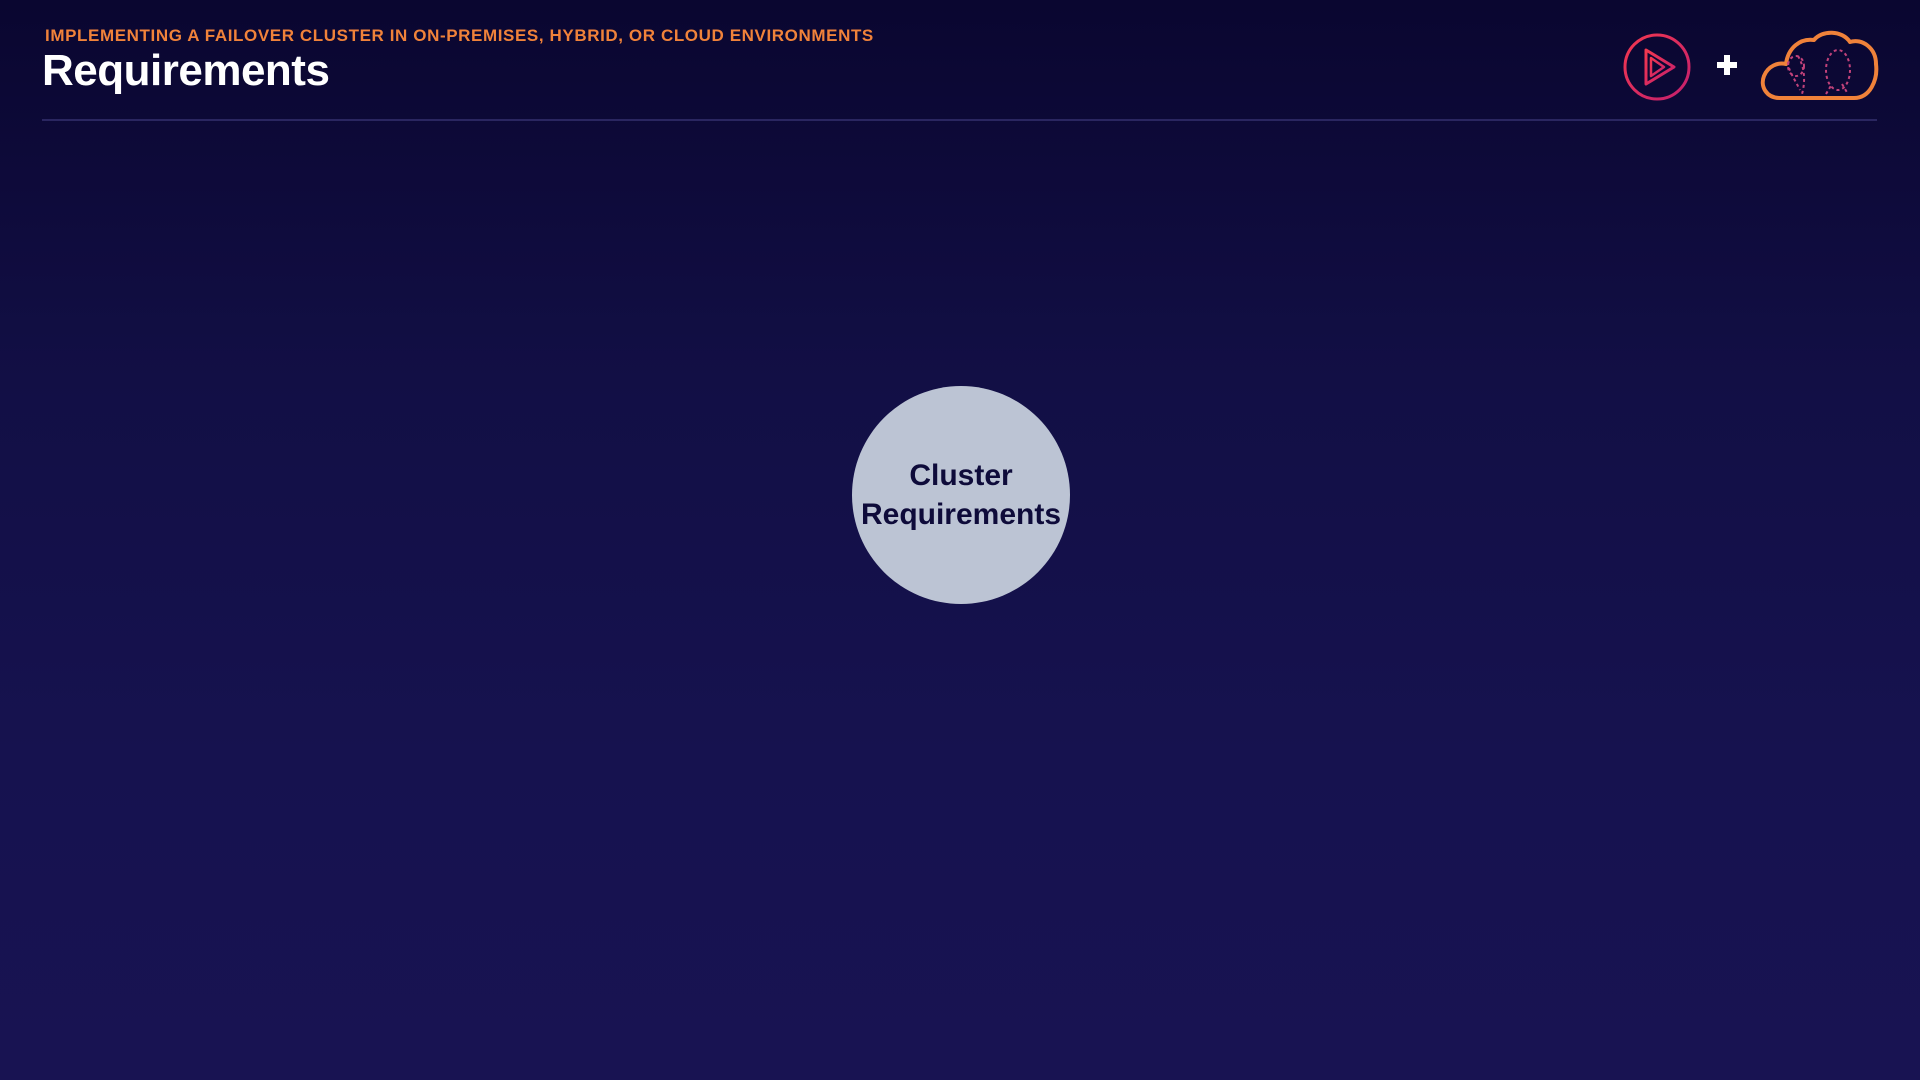 This screenshot has height=1080, width=1920. Describe the element at coordinates (961, 495) in the screenshot. I see `cluster-requirements-node: Cluster Requirements` at that location.